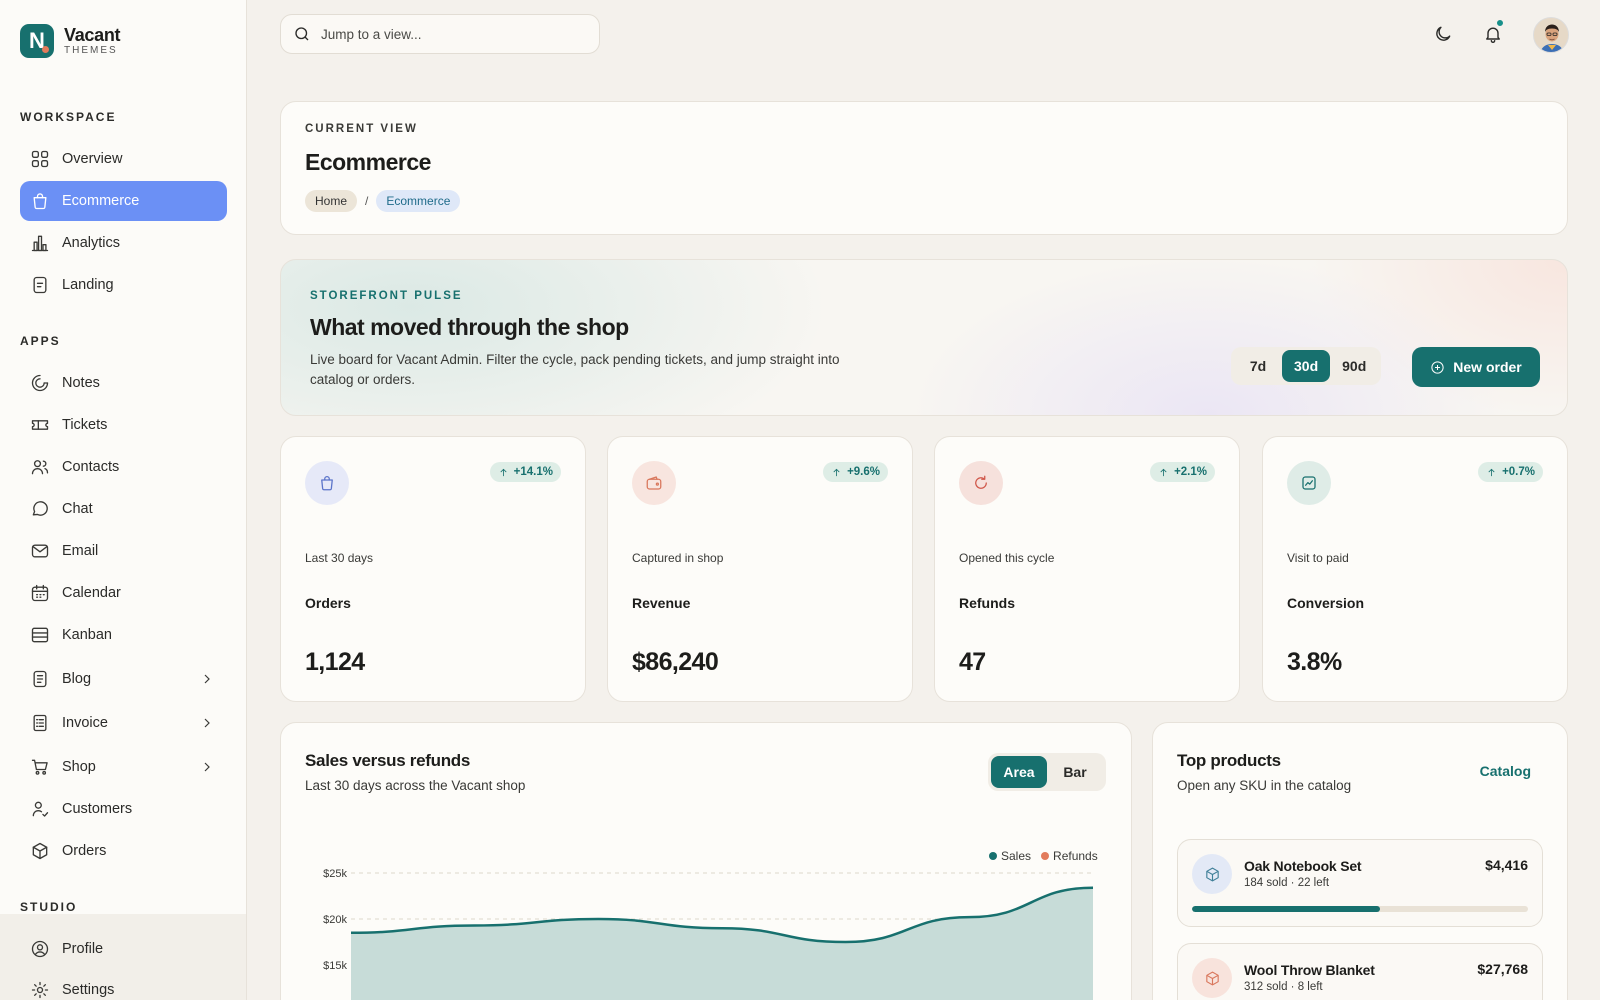 This screenshot has width=1600, height=1000. I want to click on chart-mode-bar-button: Bar, so click(1075, 772).